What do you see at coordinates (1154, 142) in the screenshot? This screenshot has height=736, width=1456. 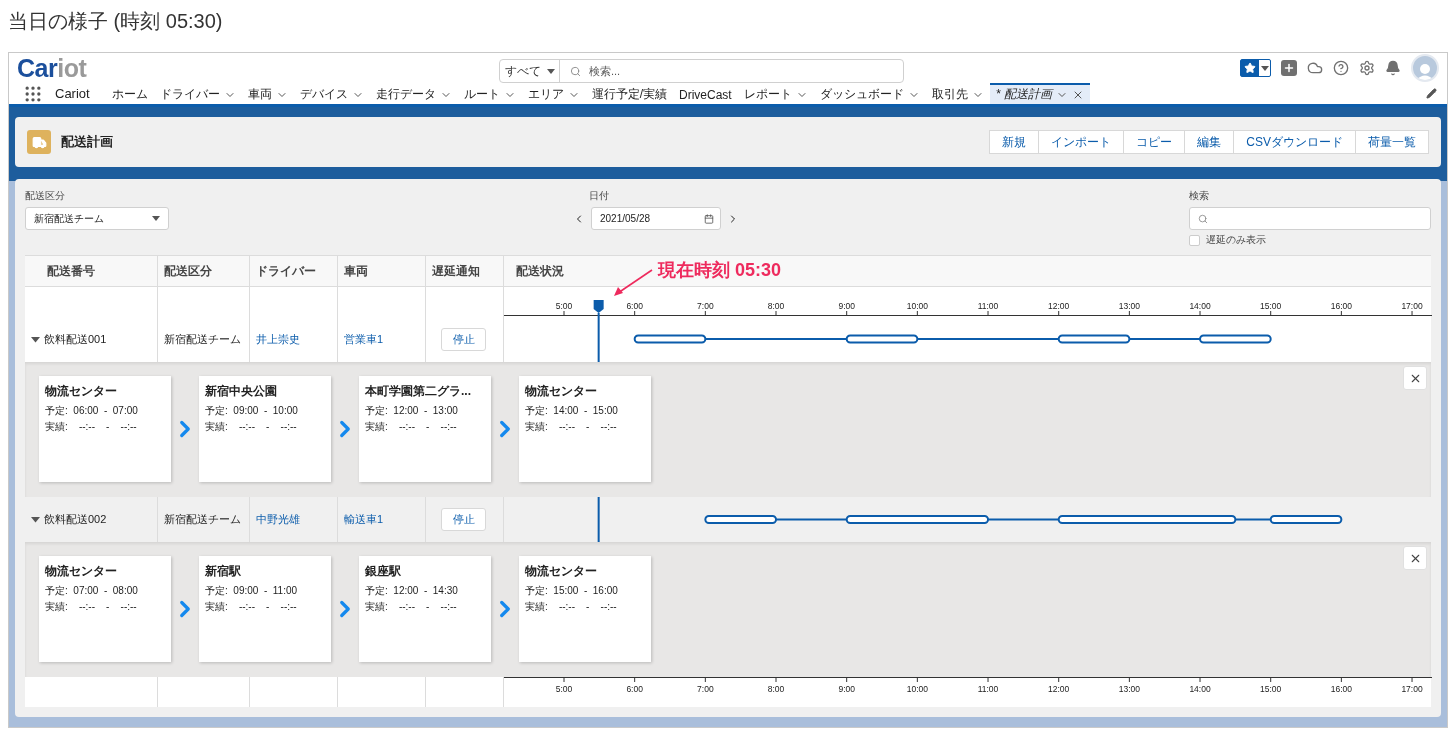 I see `action-button: コピー` at bounding box center [1154, 142].